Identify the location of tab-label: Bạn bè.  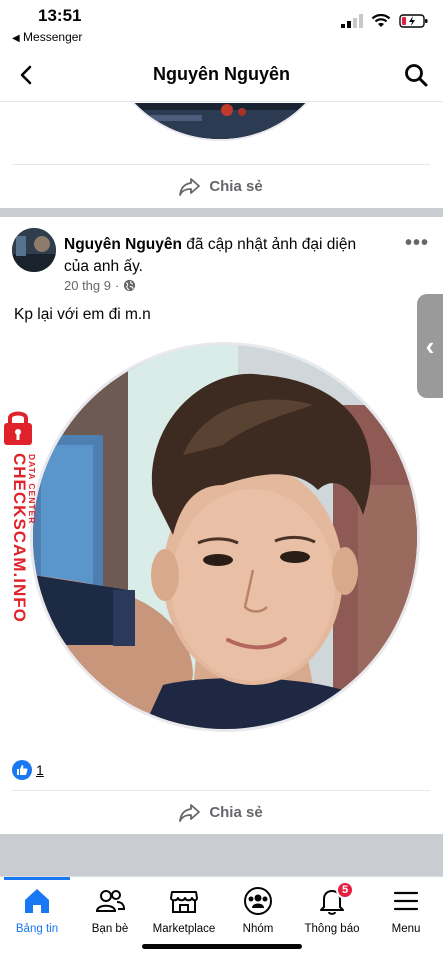
(110, 929).